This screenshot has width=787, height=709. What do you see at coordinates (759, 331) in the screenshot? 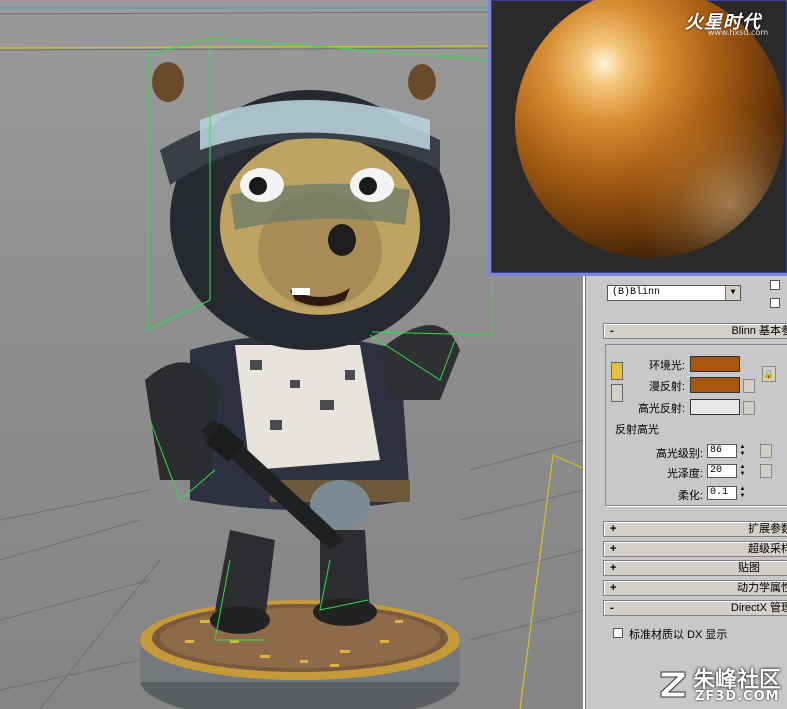
I see `rollout-blinn-basic-title: Blinn 基本参` at bounding box center [759, 331].